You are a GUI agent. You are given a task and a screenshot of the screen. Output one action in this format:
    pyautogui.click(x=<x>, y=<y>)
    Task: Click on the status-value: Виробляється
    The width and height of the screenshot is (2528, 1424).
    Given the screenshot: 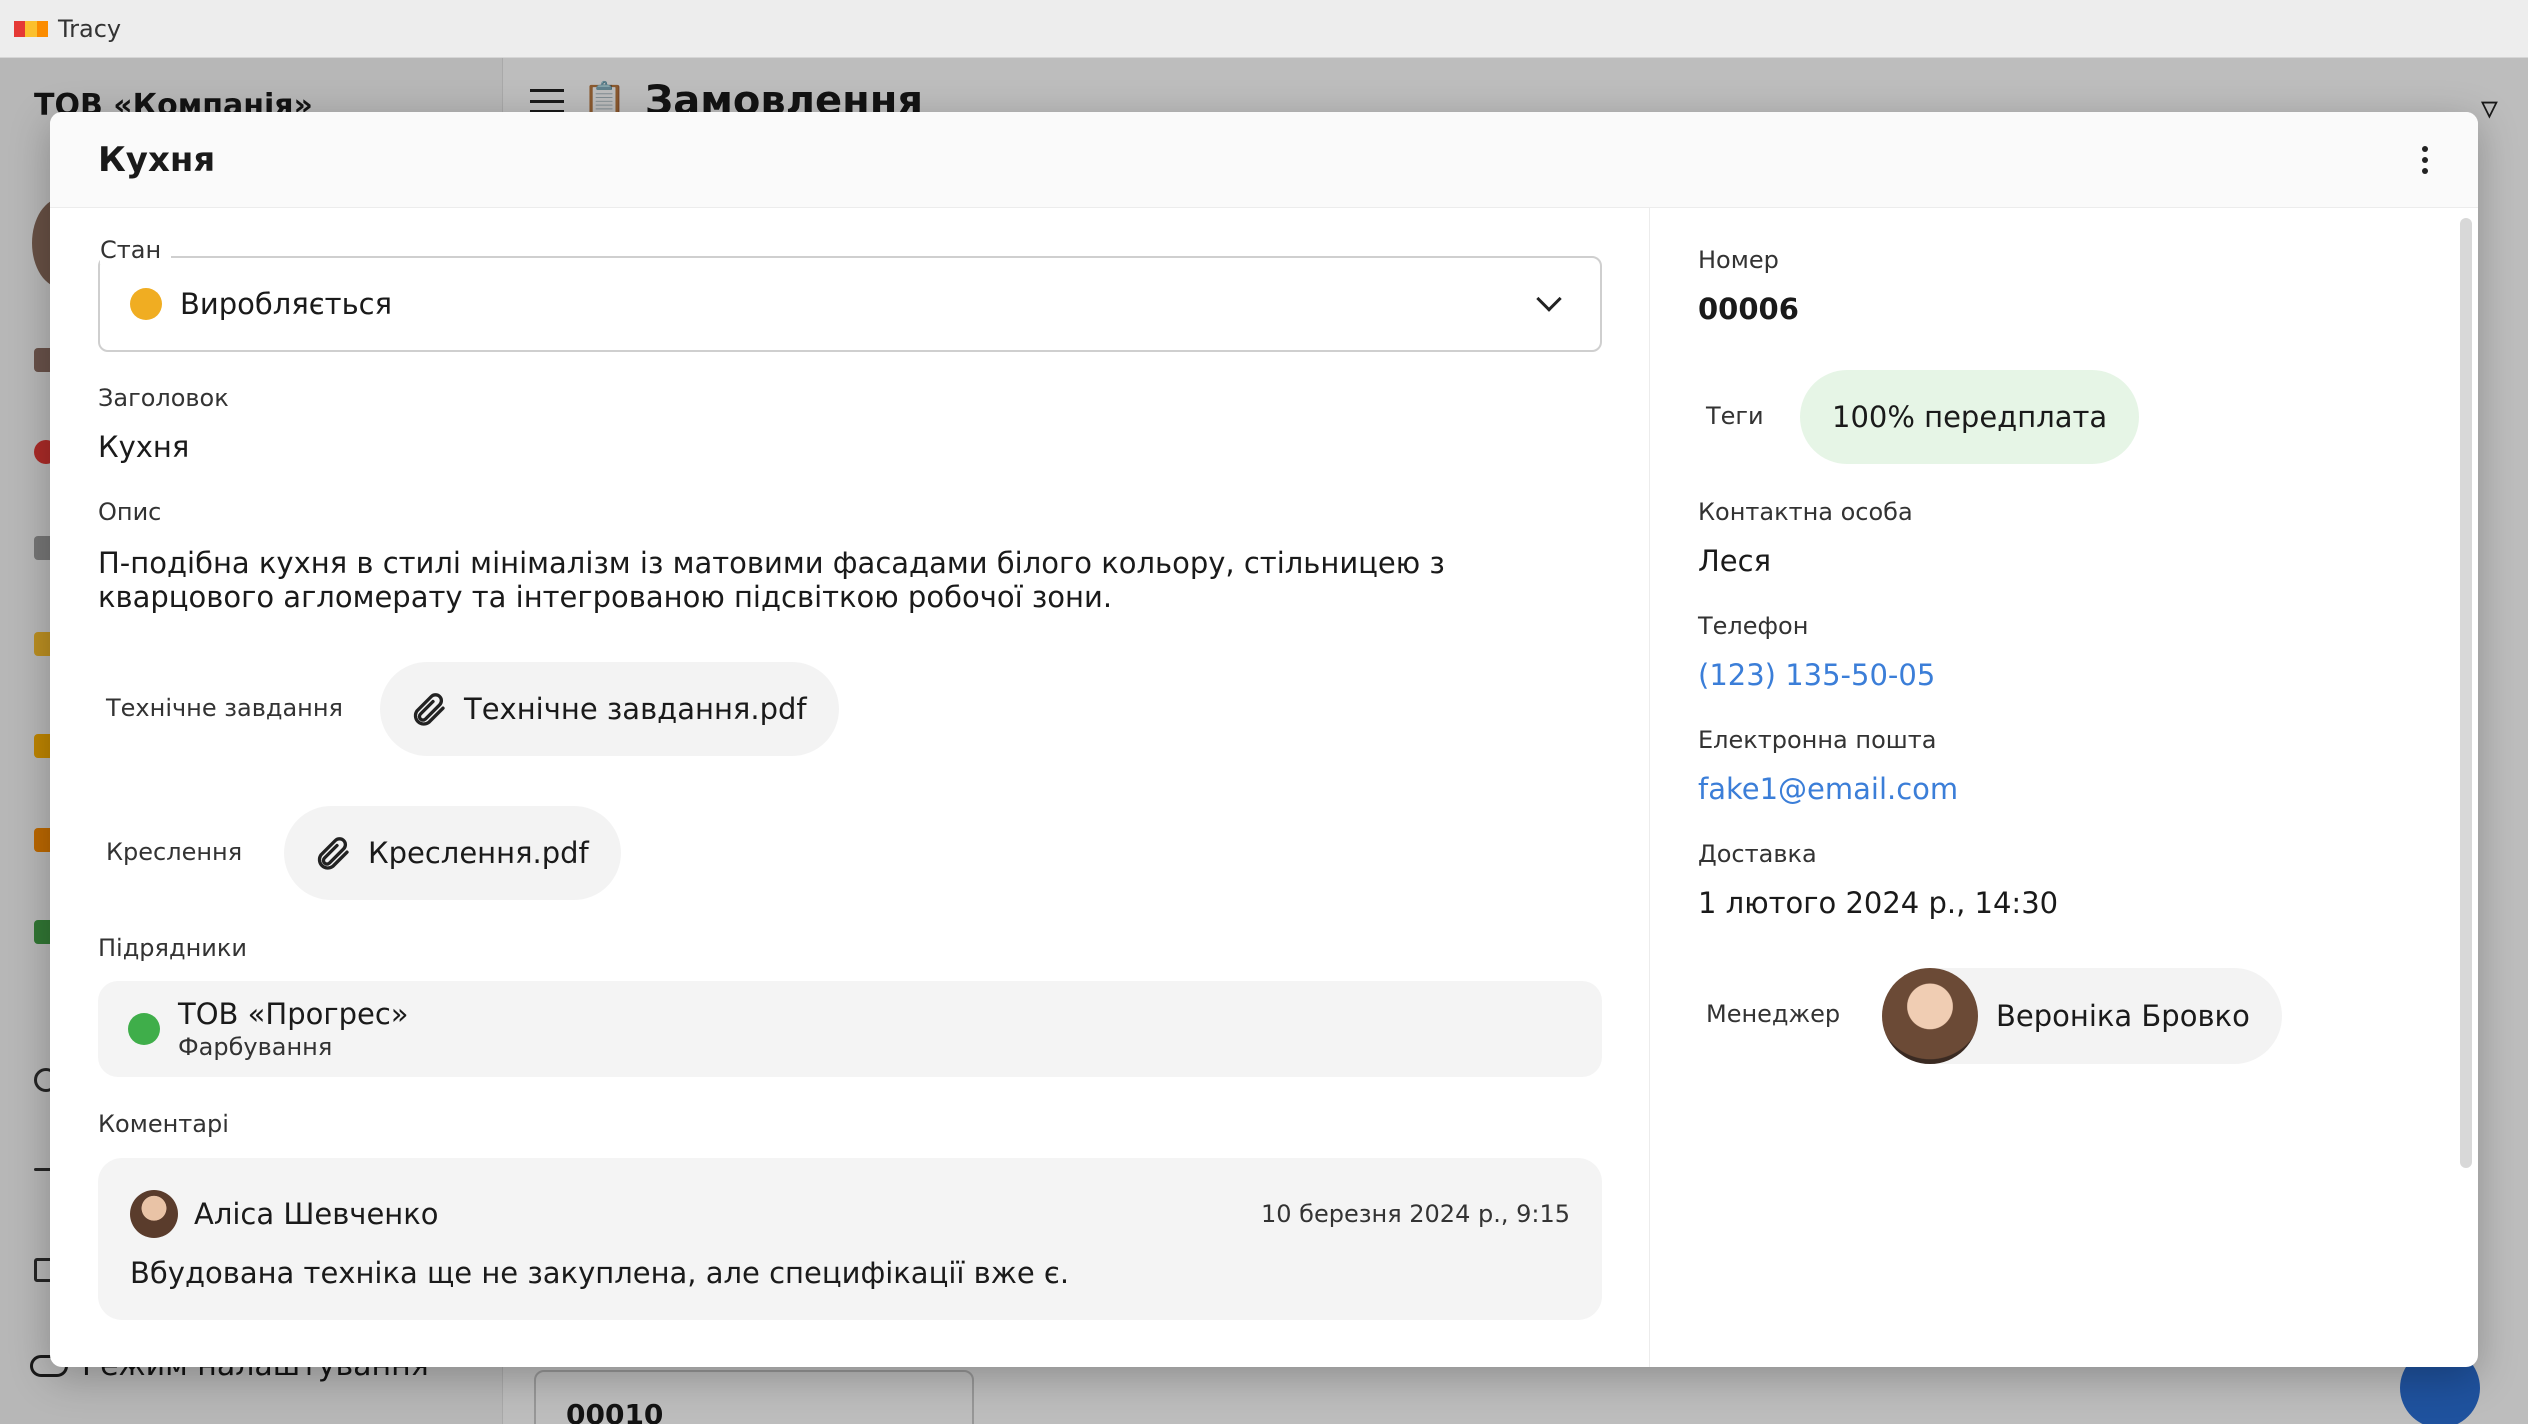 What is the action you would take?
    pyautogui.click(x=286, y=304)
    